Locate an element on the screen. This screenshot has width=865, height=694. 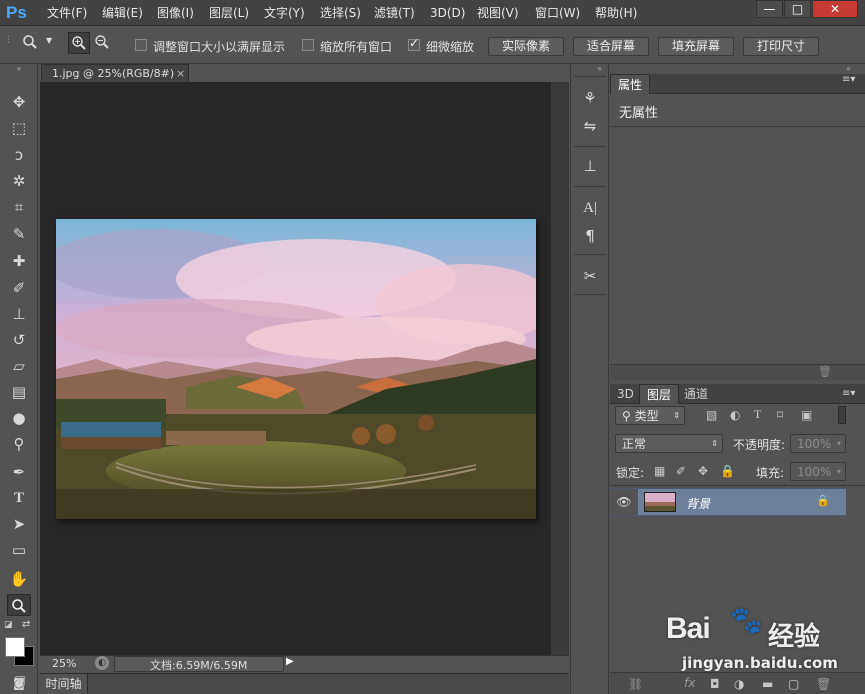
fill-value: 100% is located at coordinates (814, 472).